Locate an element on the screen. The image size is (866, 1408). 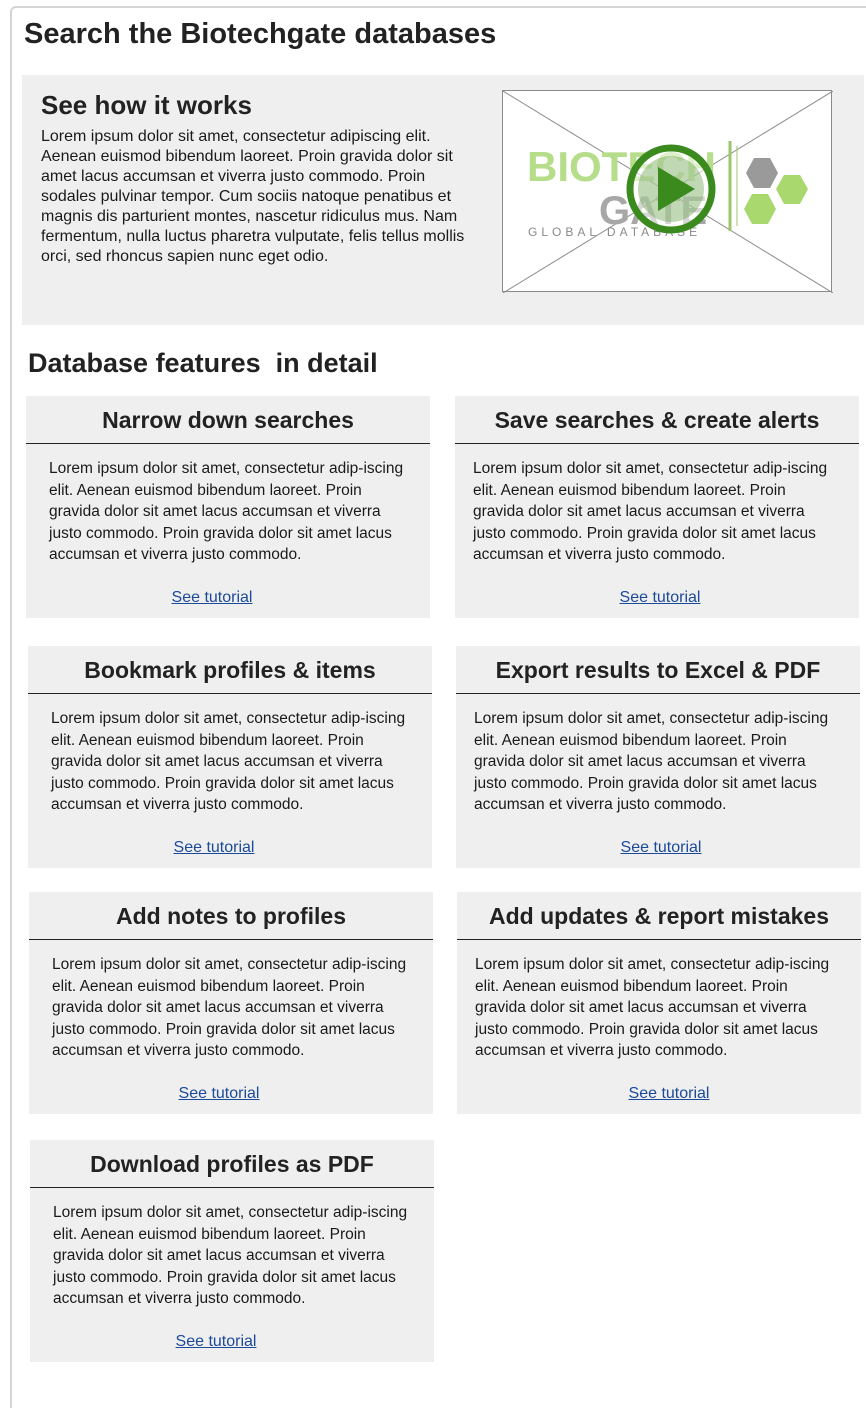
feature-card-title: Download profiles as PDF is located at coordinates (232, 1164).